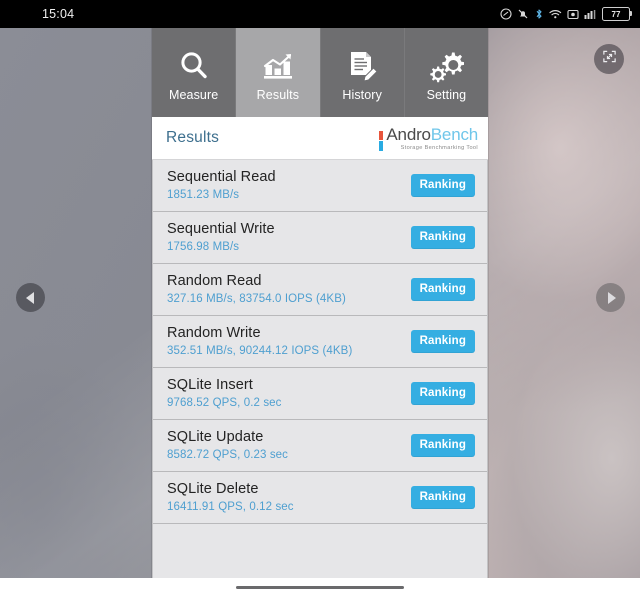 The image size is (640, 597). Describe the element at coordinates (224, 403) in the screenshot. I see `result-value: 9768.52 QPS, 0.2 sec` at that location.